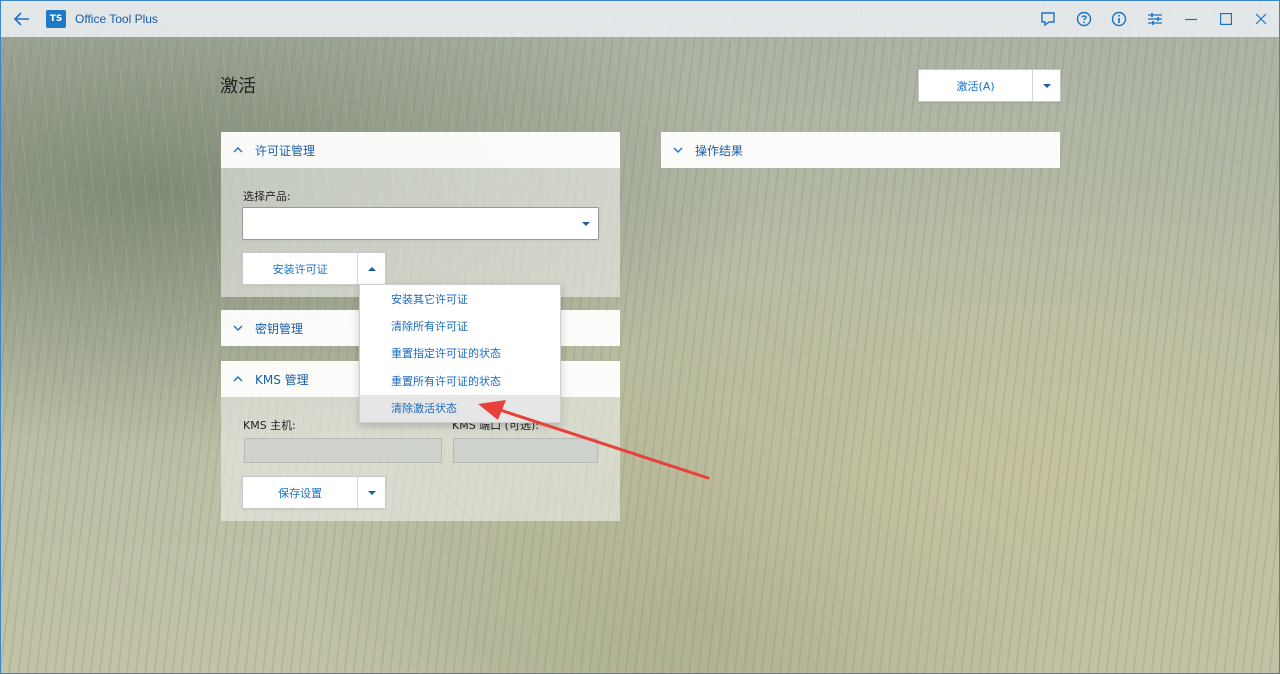  Describe the element at coordinates (594, 440) in the screenshot. I see `annotation-arrow` at that location.